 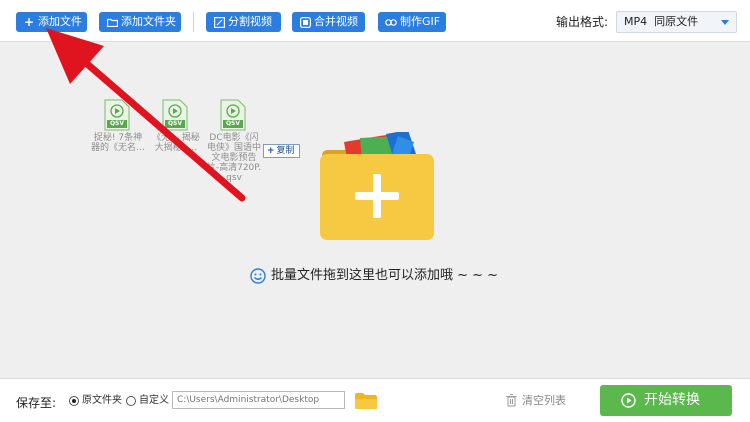 What do you see at coordinates (193, 22) in the screenshot?
I see `toolbar-divider` at bounding box center [193, 22].